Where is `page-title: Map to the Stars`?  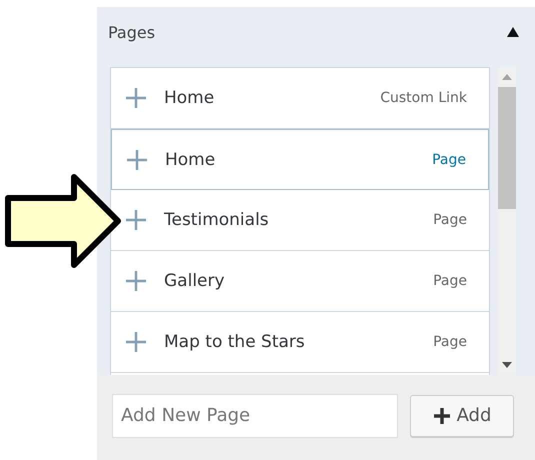
page-title: Map to the Stars is located at coordinates (235, 342).